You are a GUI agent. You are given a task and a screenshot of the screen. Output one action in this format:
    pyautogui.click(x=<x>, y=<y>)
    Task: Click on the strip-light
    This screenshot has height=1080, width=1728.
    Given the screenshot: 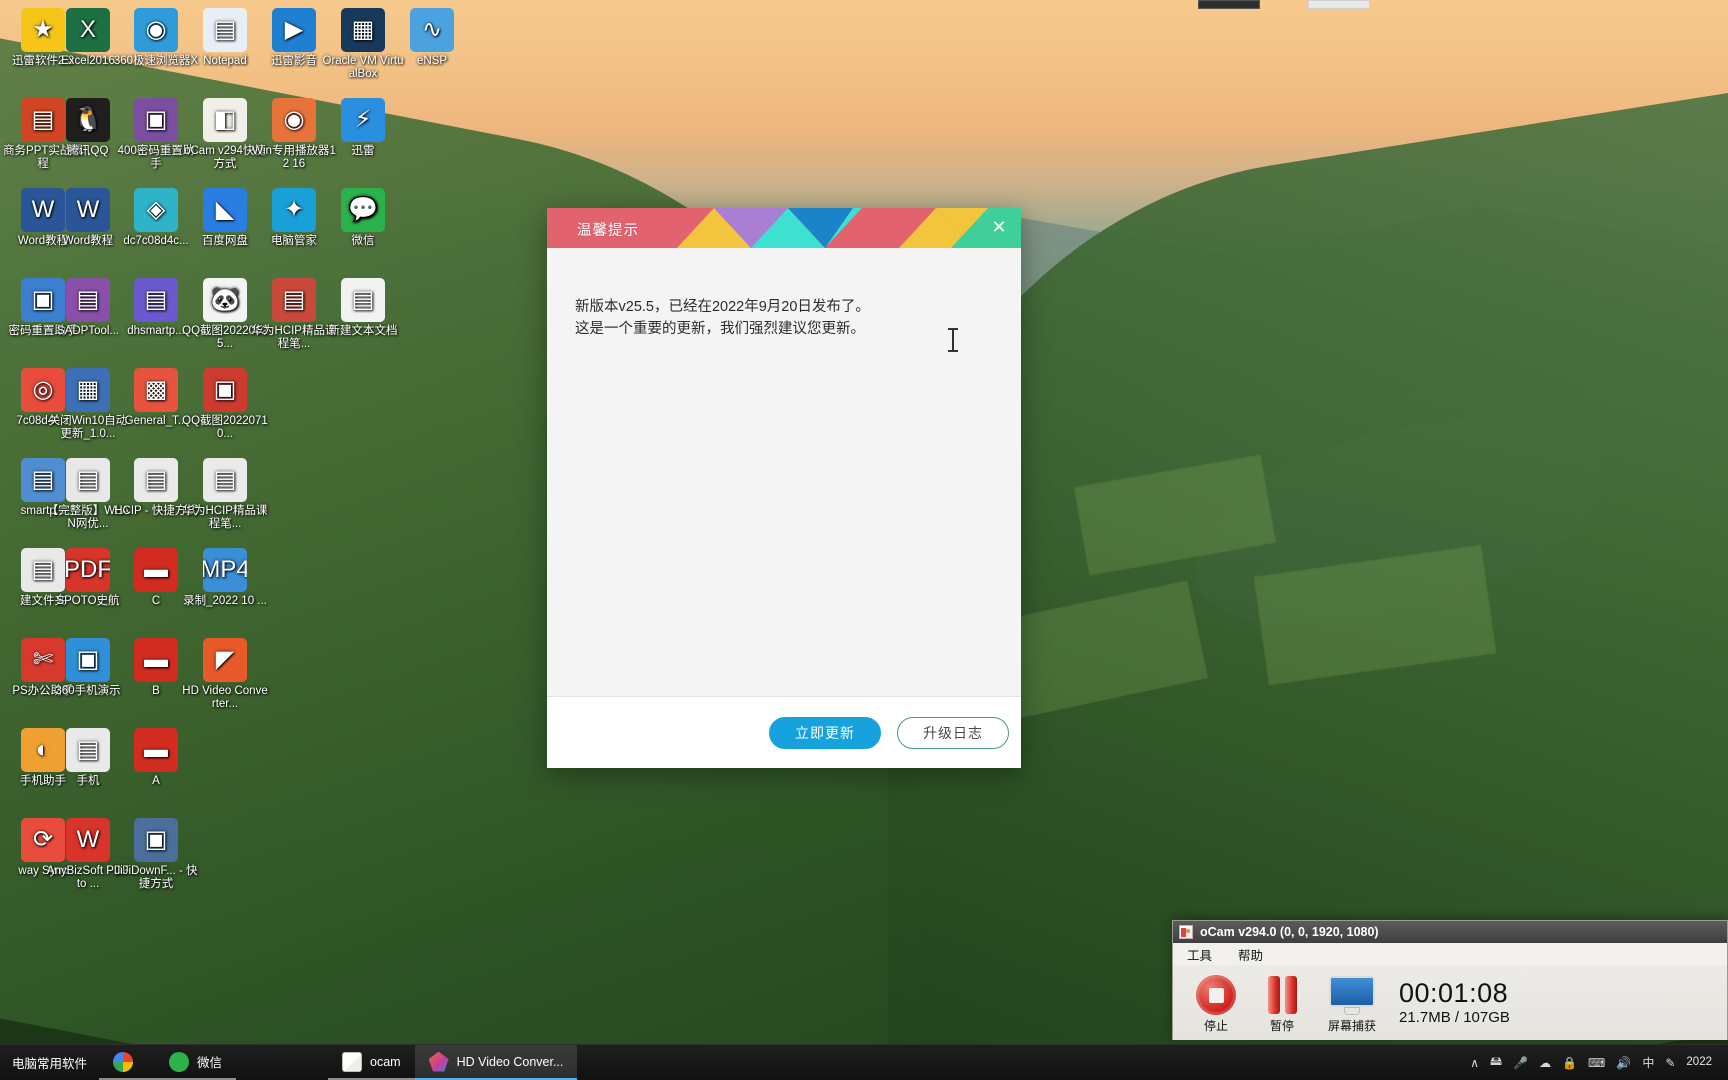 What is the action you would take?
    pyautogui.click(x=1339, y=4)
    